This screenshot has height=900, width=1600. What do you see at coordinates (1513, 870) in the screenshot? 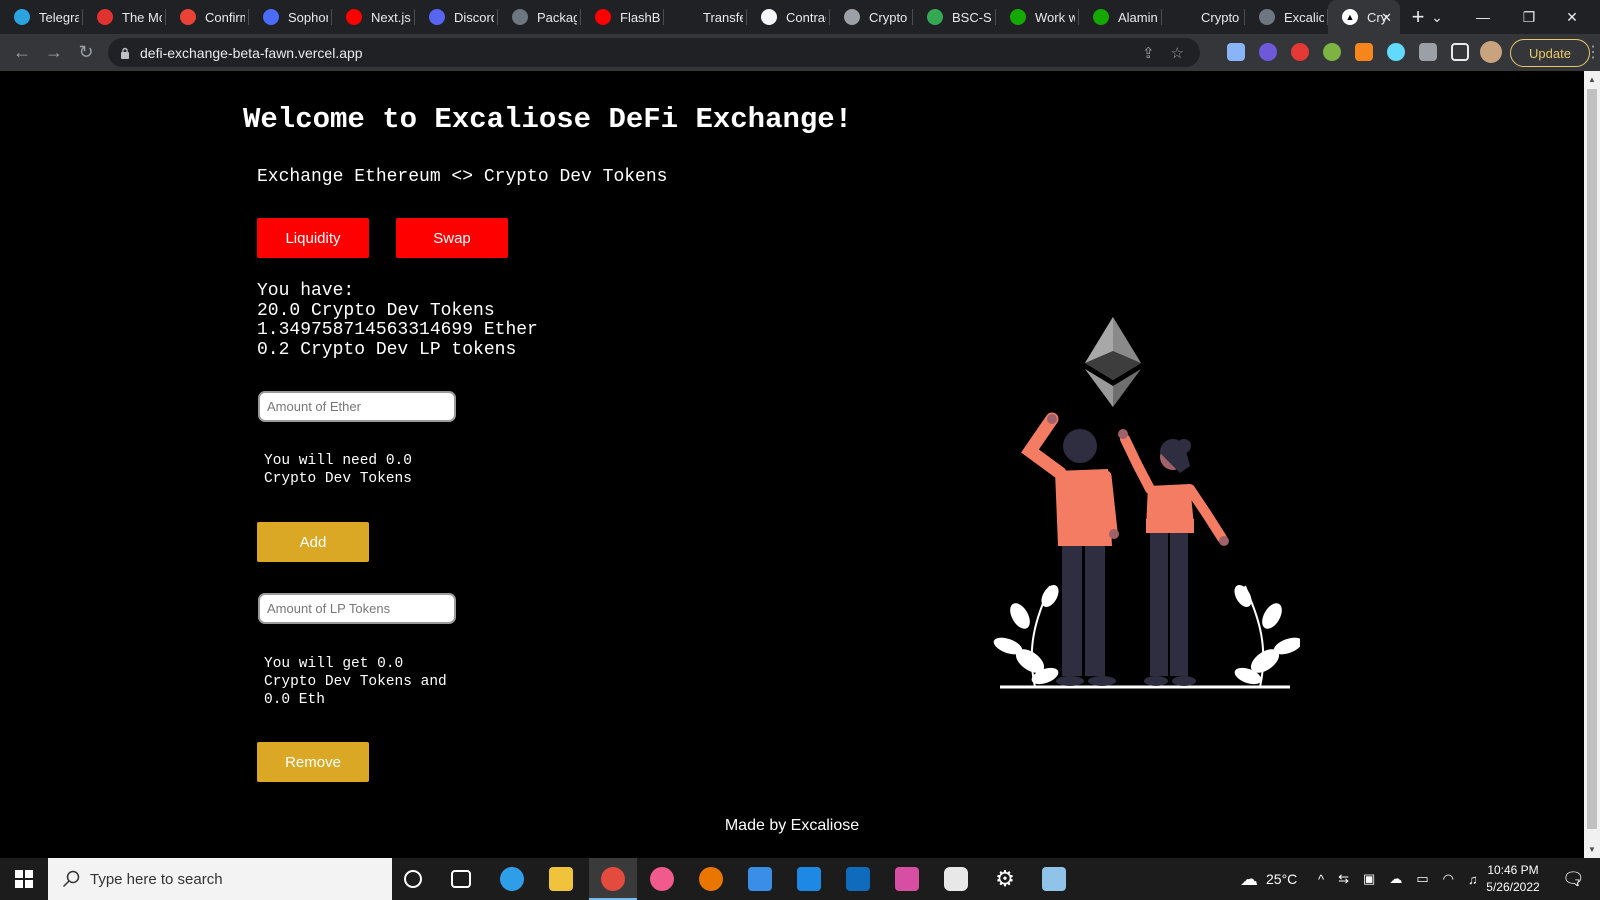
I see `clock-time: 10:46 PM` at bounding box center [1513, 870].